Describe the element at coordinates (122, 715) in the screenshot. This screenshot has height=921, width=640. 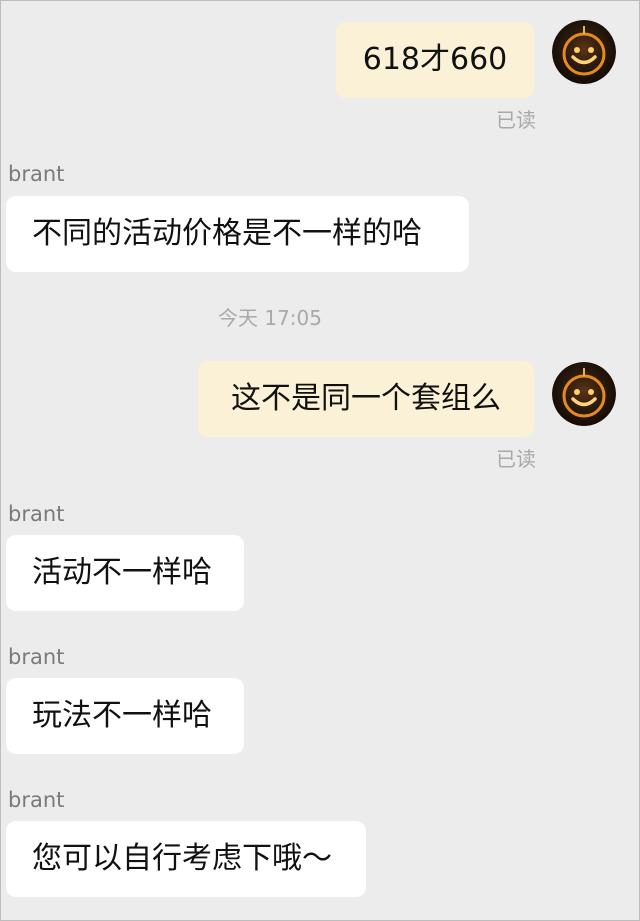
I see `message-text: 玩法不一样哈` at that location.